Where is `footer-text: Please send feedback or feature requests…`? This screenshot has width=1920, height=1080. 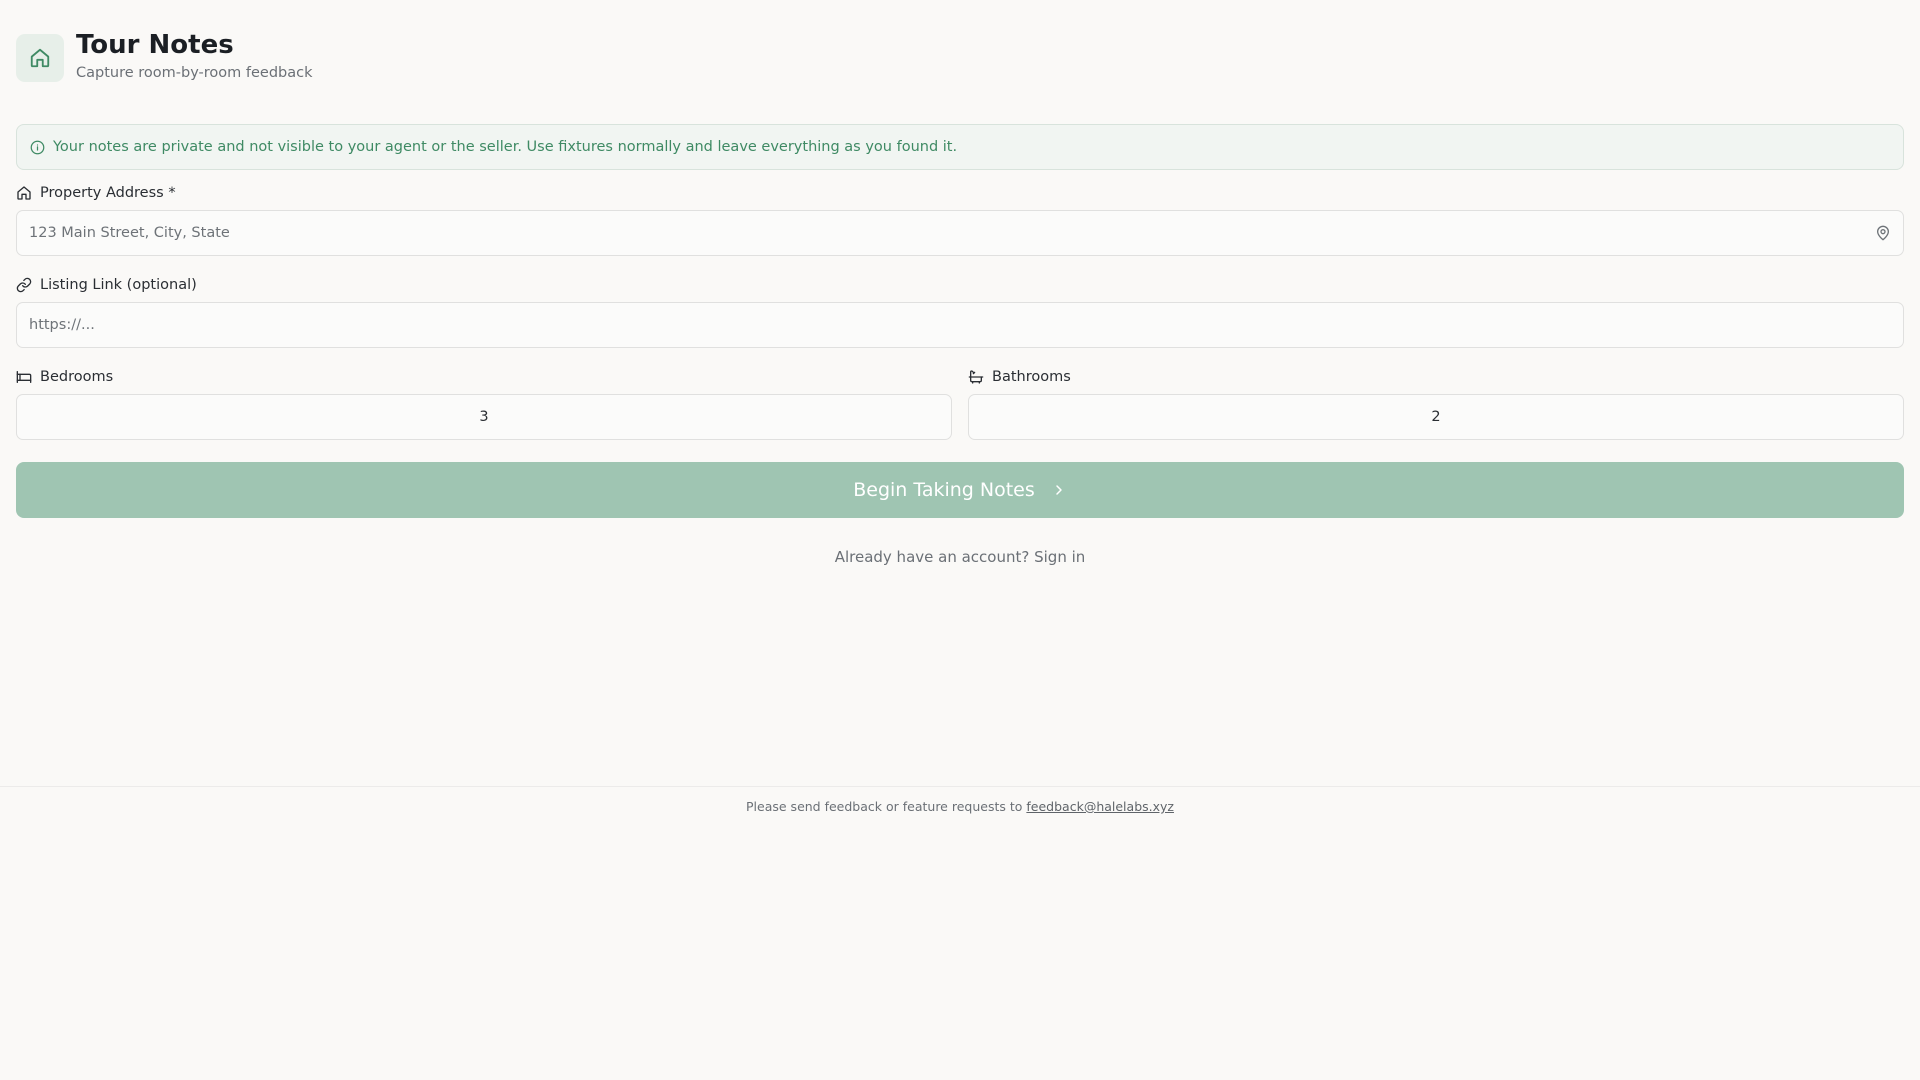
footer-text: Please send feedback or feature requests… is located at coordinates (960, 806).